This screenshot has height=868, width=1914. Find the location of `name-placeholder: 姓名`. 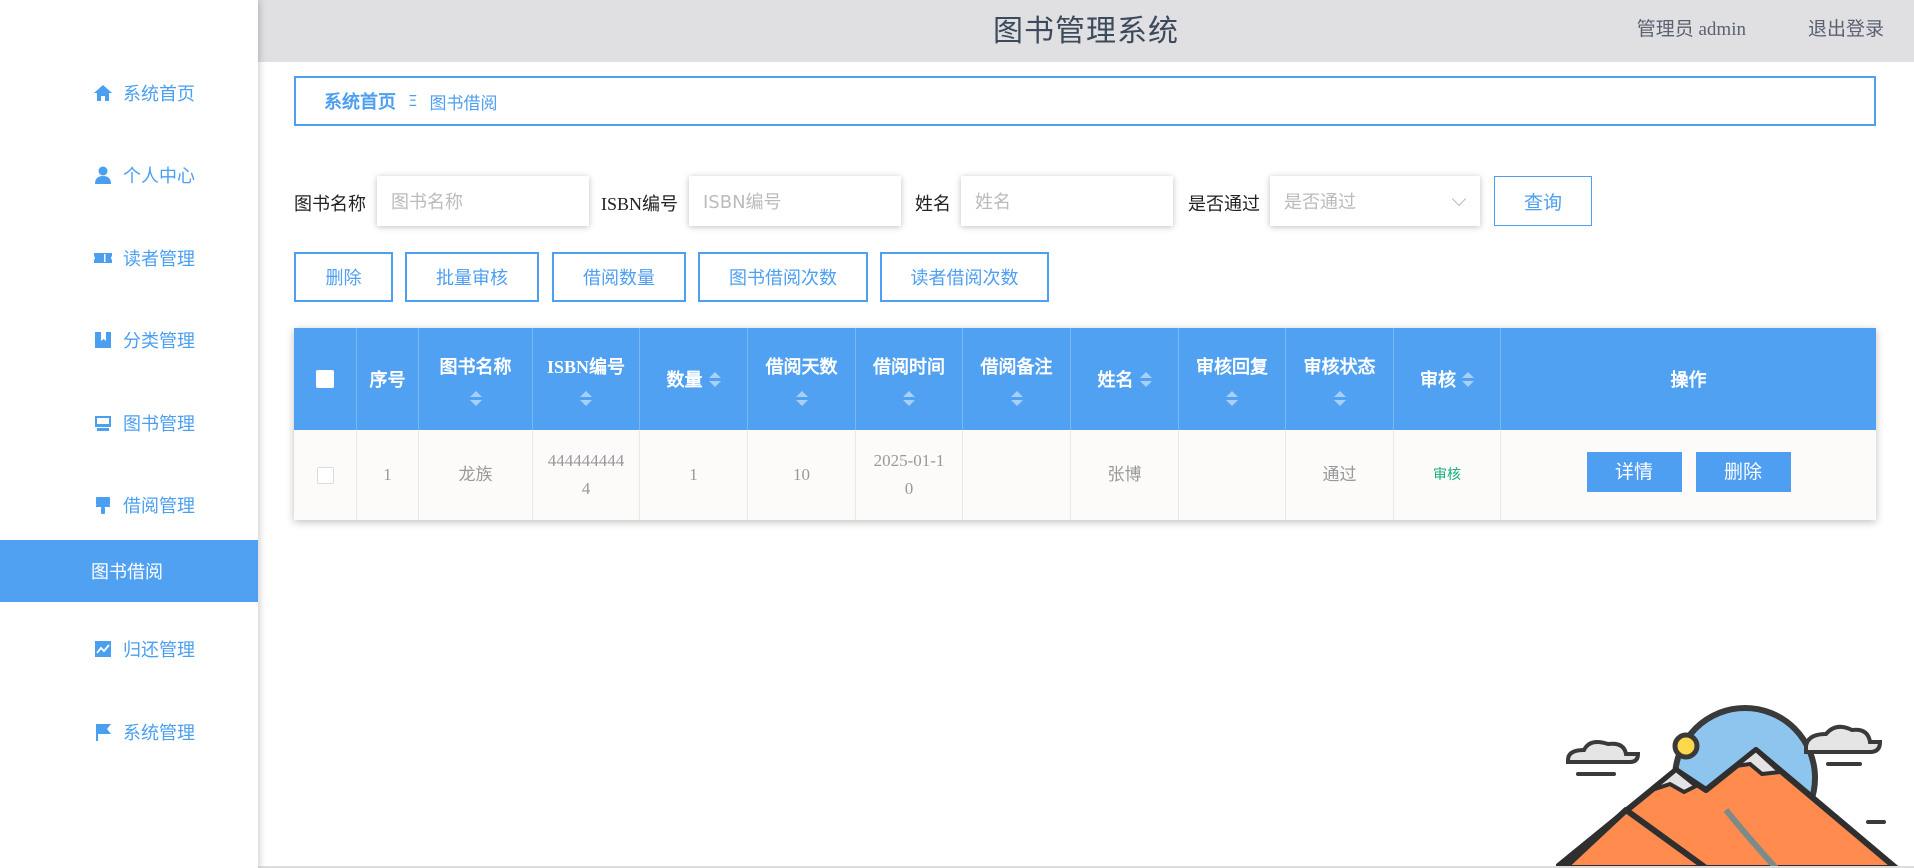

name-placeholder: 姓名 is located at coordinates (993, 202).